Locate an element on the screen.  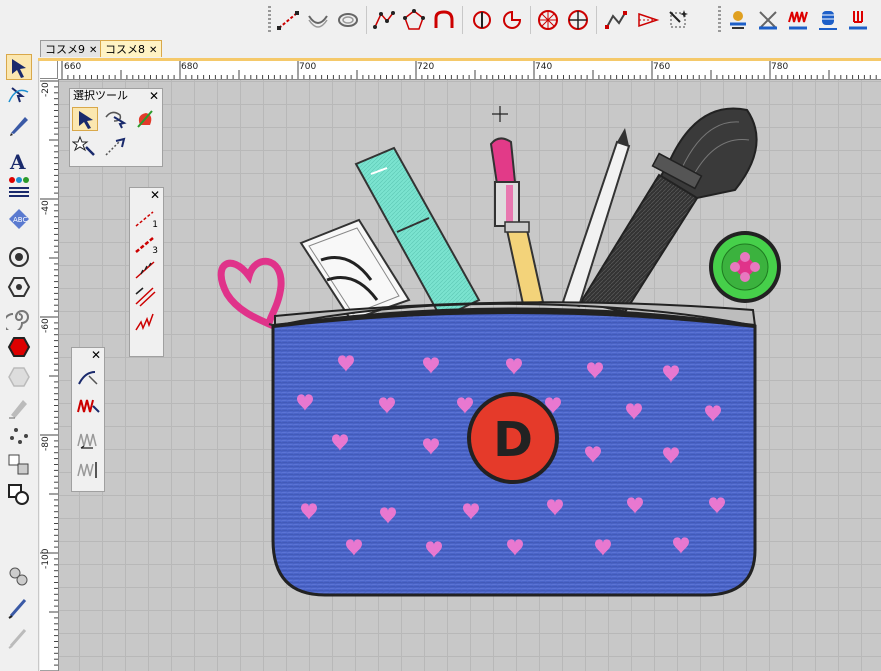
circle-shape-icon is located at coordinates (19, 257).